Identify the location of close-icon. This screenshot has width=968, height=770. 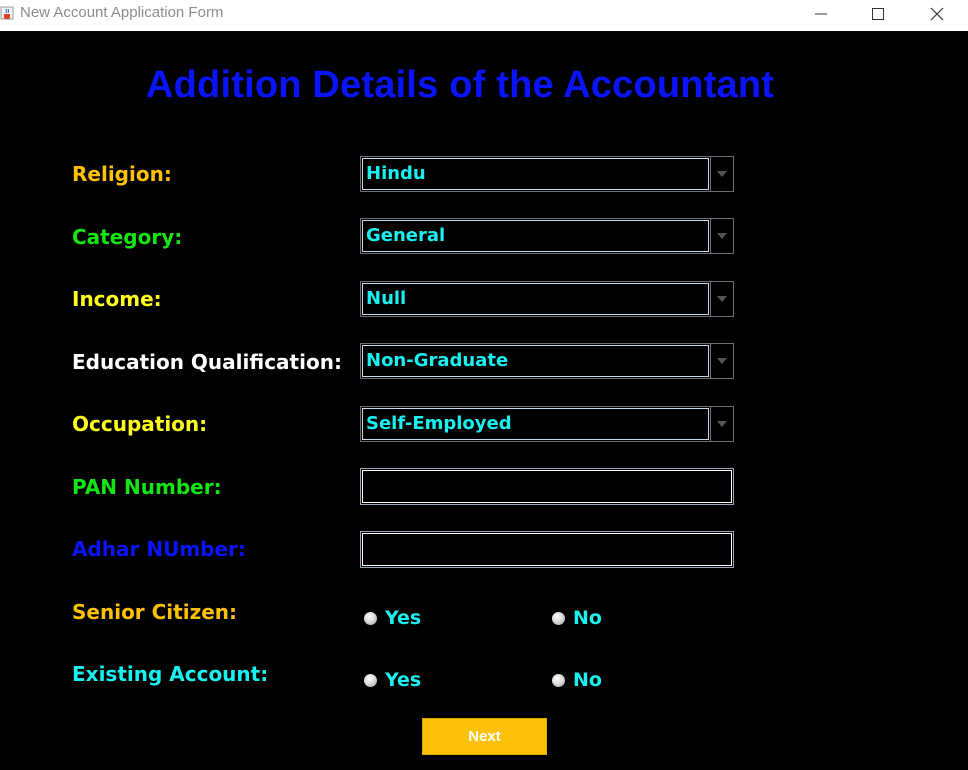
(937, 13).